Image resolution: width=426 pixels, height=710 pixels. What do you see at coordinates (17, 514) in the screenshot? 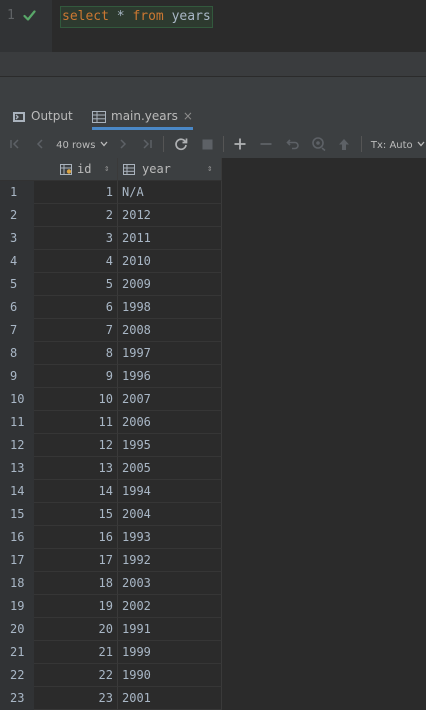
I see `row-number: 15` at bounding box center [17, 514].